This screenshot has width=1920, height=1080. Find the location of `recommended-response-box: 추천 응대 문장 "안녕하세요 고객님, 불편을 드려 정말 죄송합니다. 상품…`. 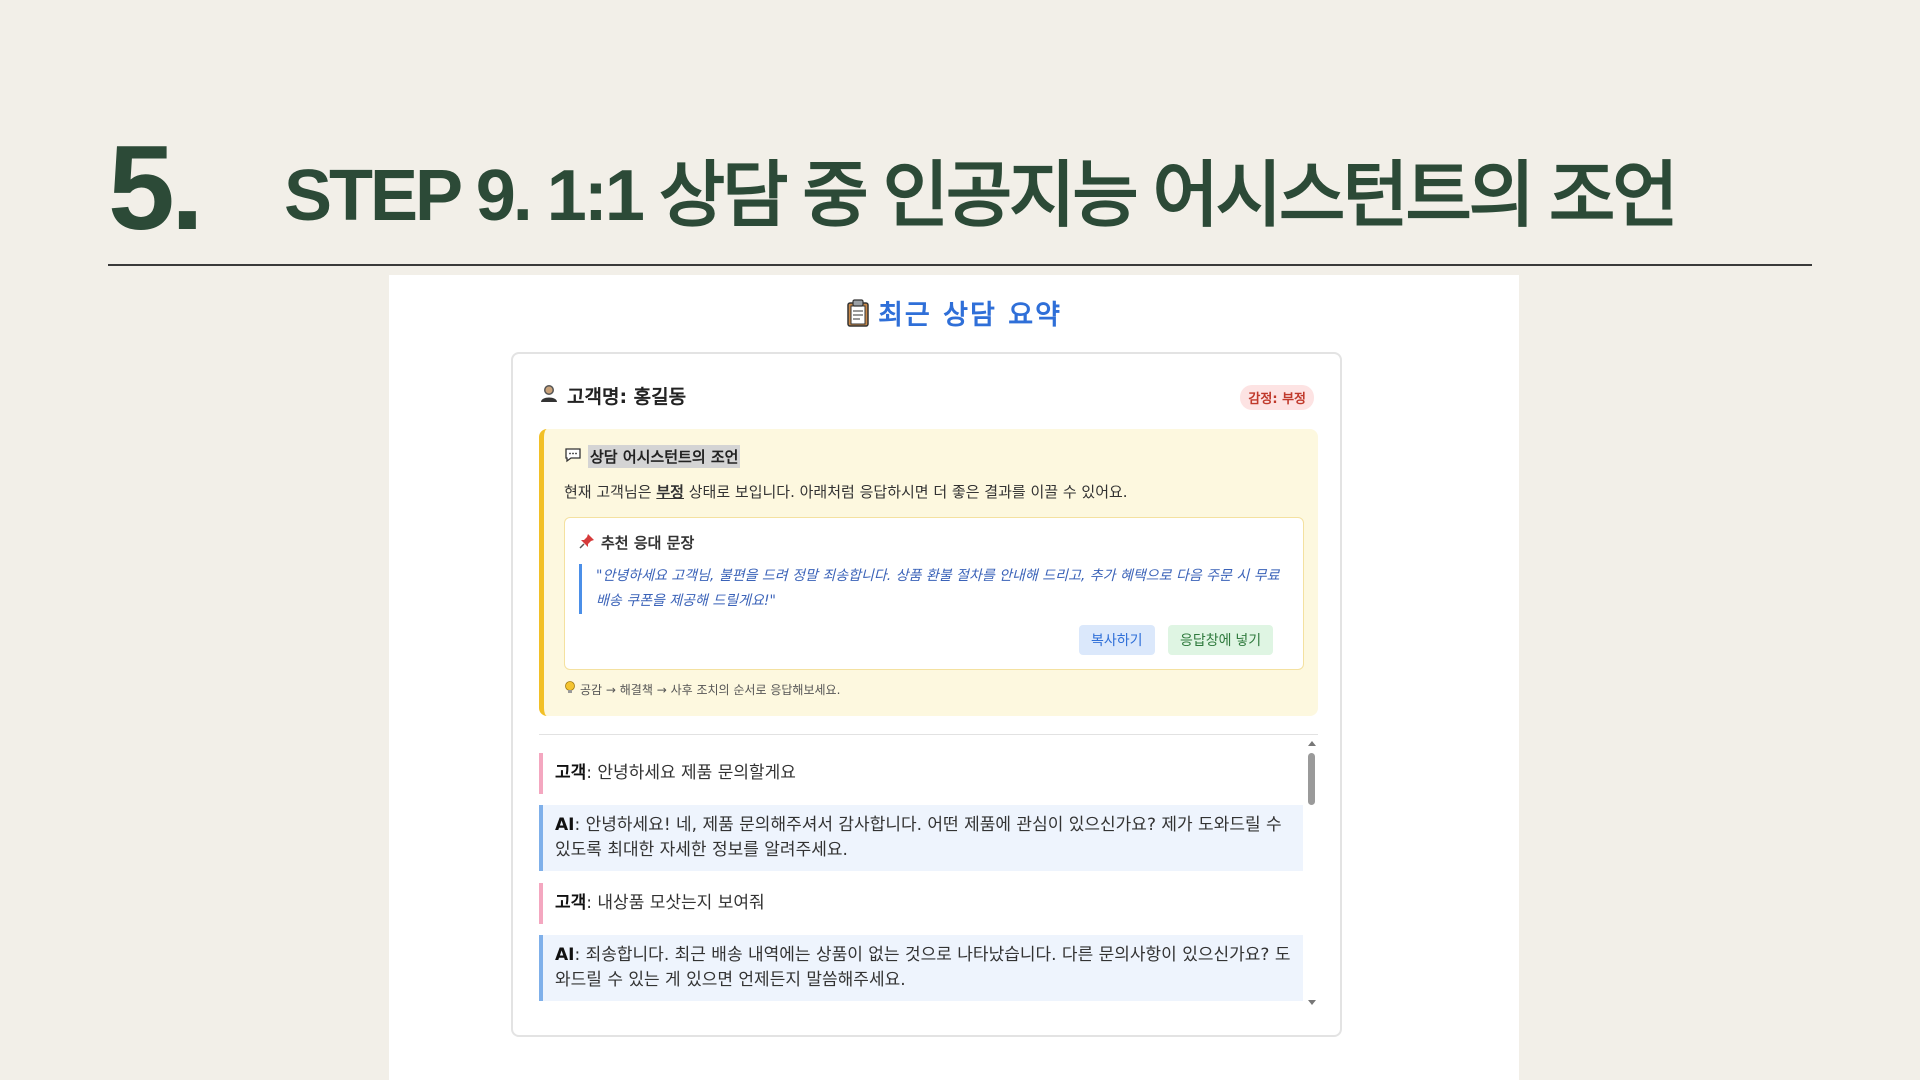

recommended-response-box: 추천 응대 문장 "안녕하세요 고객님, 불편을 드려 정말 죄송합니다. 상품… is located at coordinates (934, 593).